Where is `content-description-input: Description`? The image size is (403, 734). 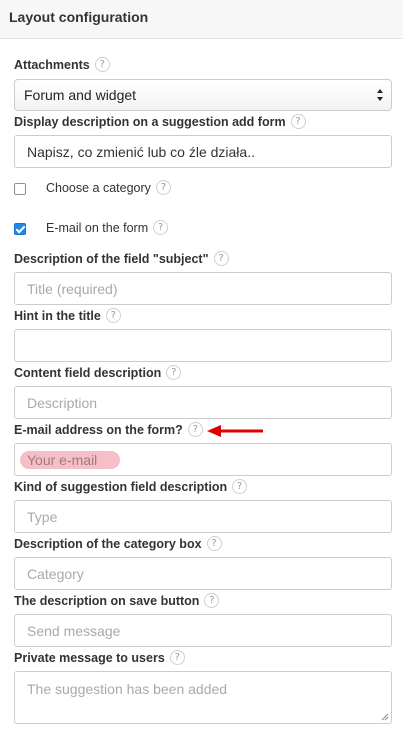 content-description-input: Description is located at coordinates (203, 402).